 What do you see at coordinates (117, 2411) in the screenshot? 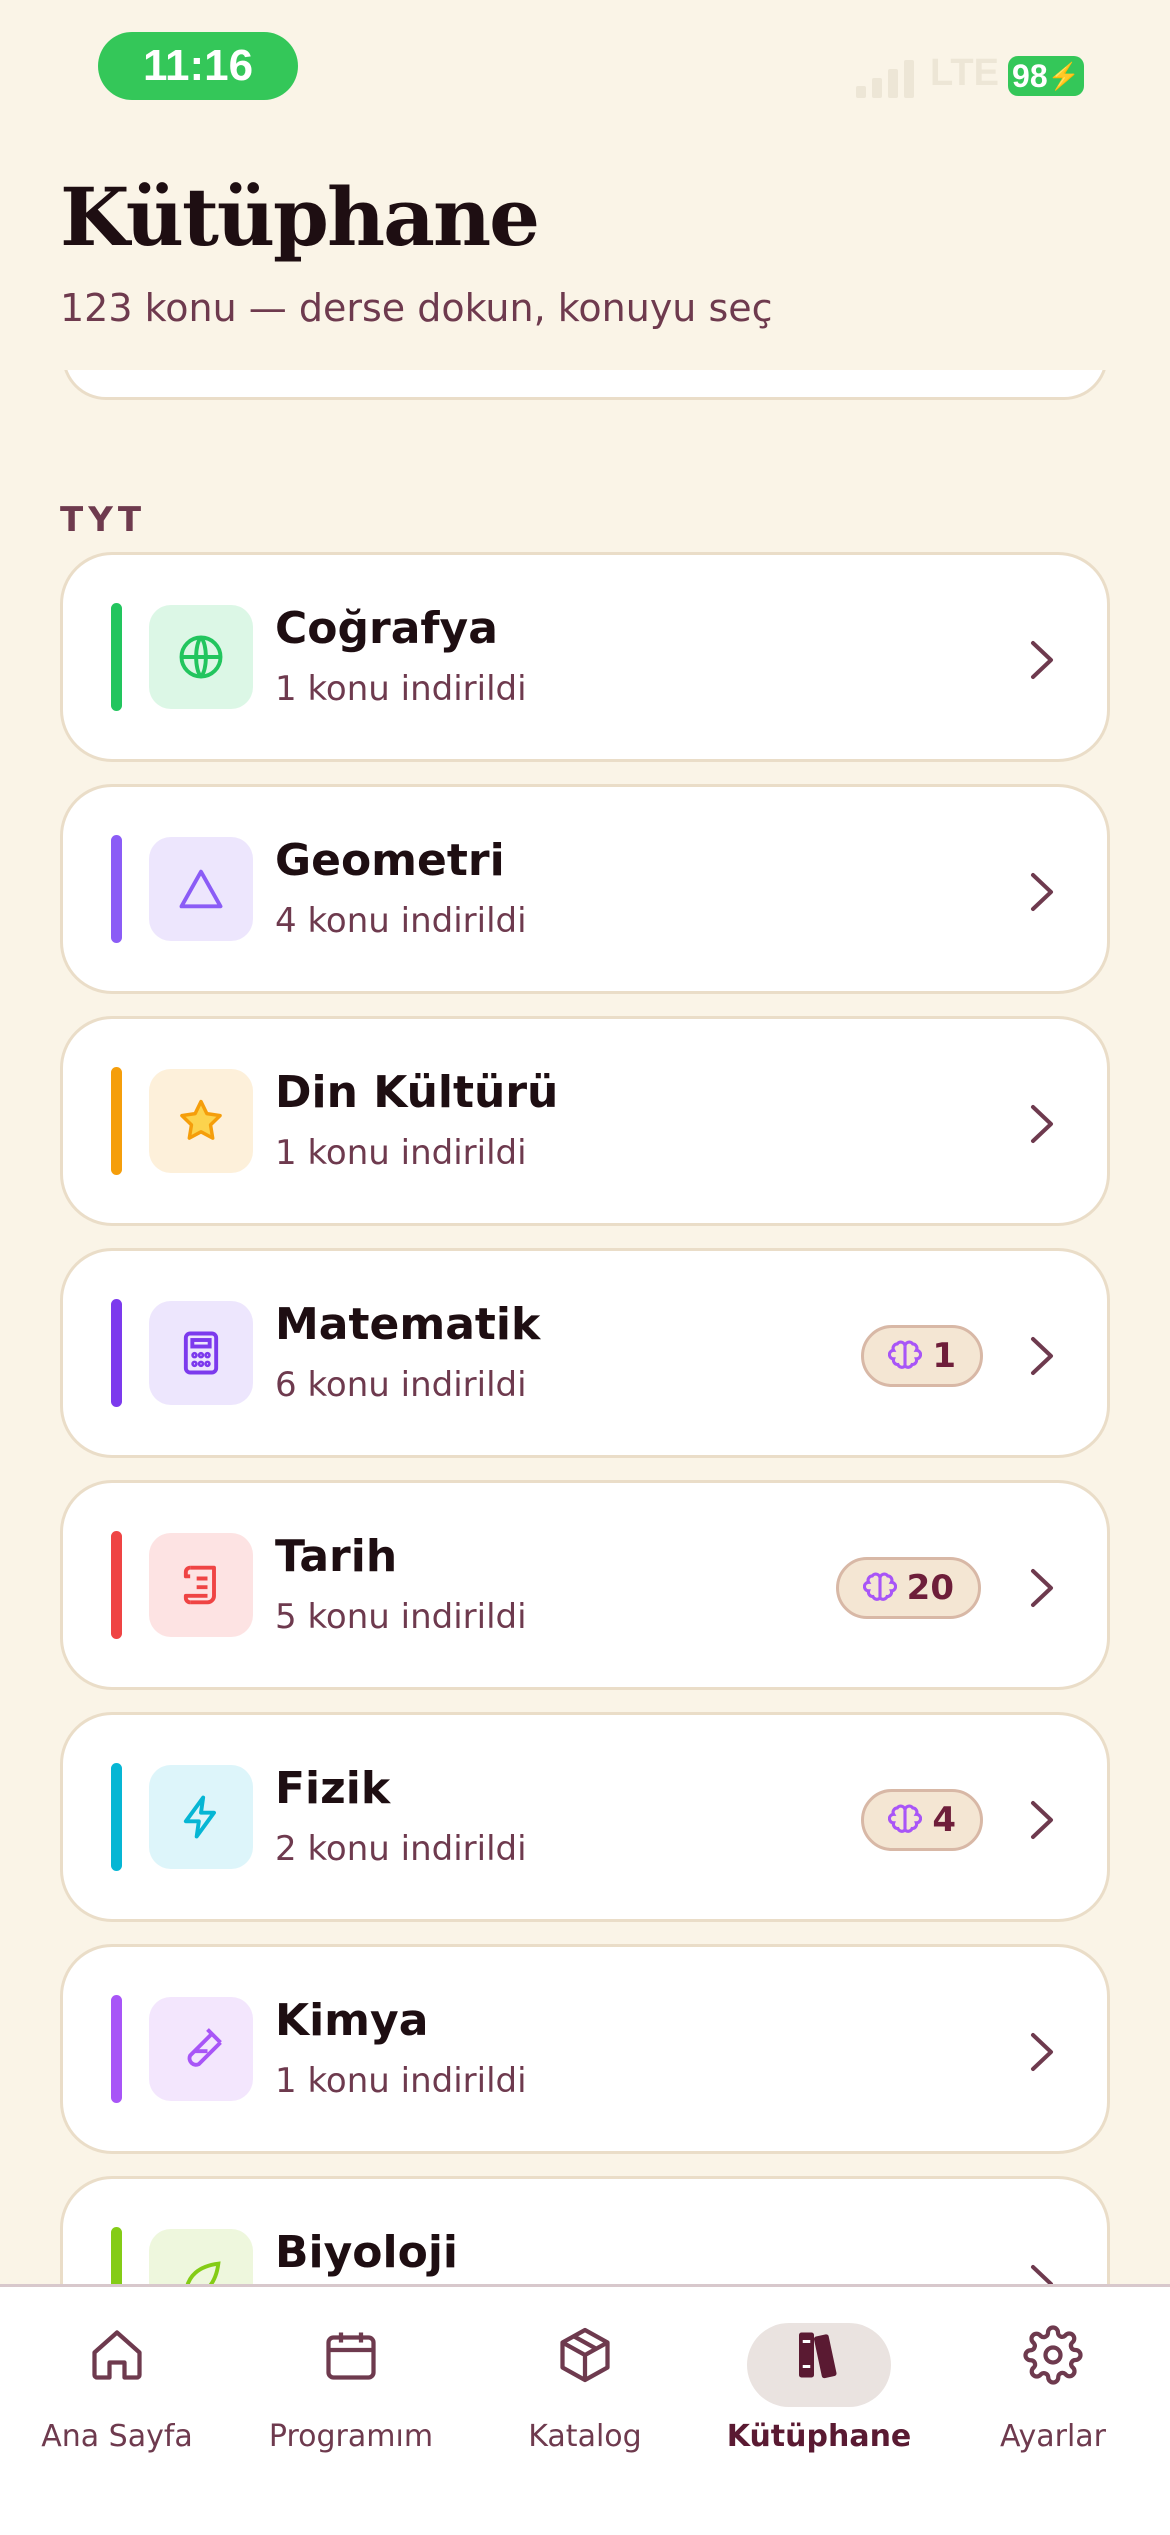
I see `nav-item-ana-sayfa: Ana Sayfa` at bounding box center [117, 2411].